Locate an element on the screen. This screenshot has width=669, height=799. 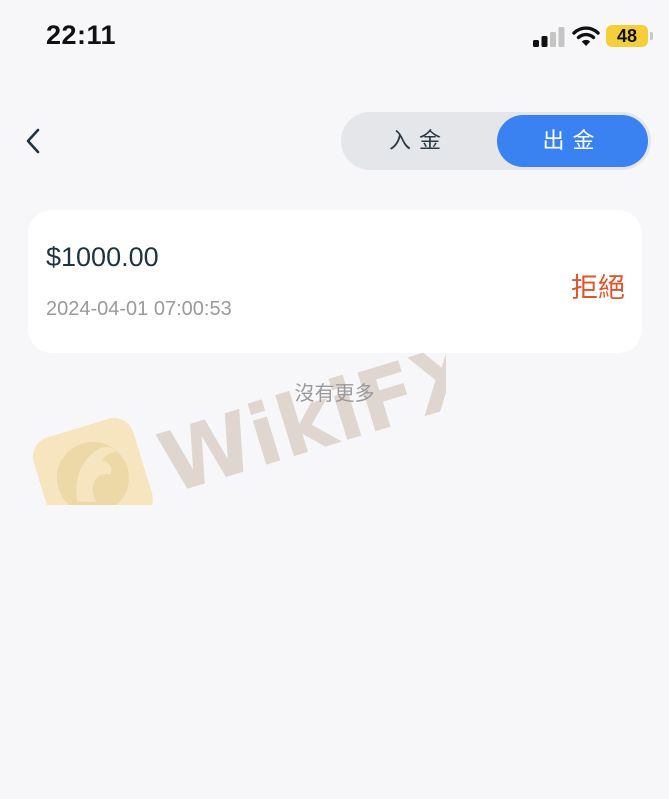
battery-nub is located at coordinates (651, 36).